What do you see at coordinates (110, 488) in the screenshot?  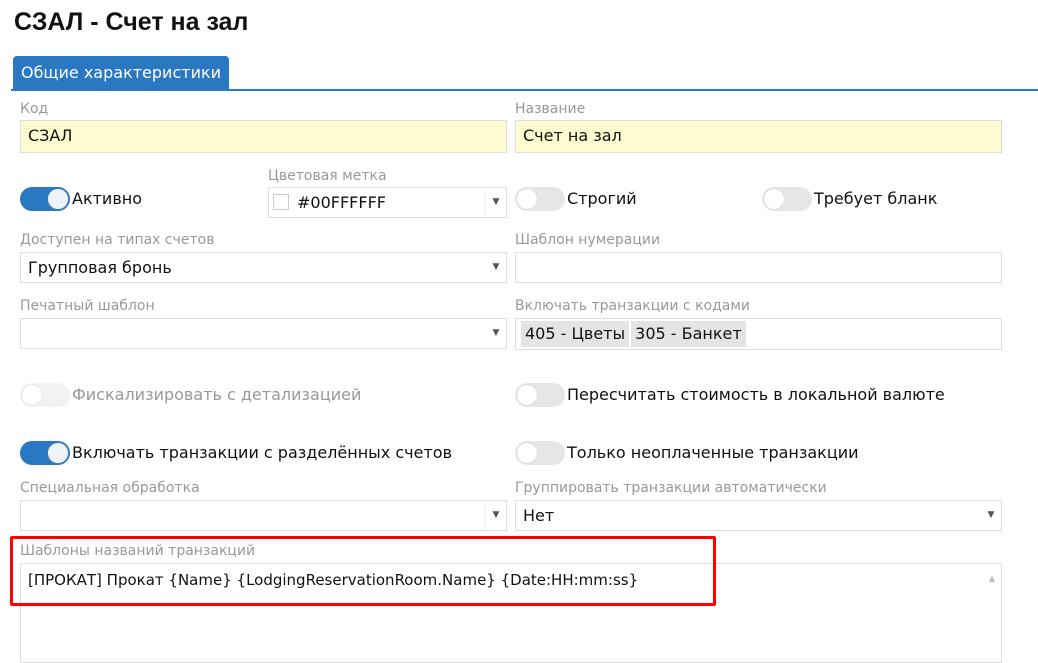 I see `special-label: Специальная обработка` at bounding box center [110, 488].